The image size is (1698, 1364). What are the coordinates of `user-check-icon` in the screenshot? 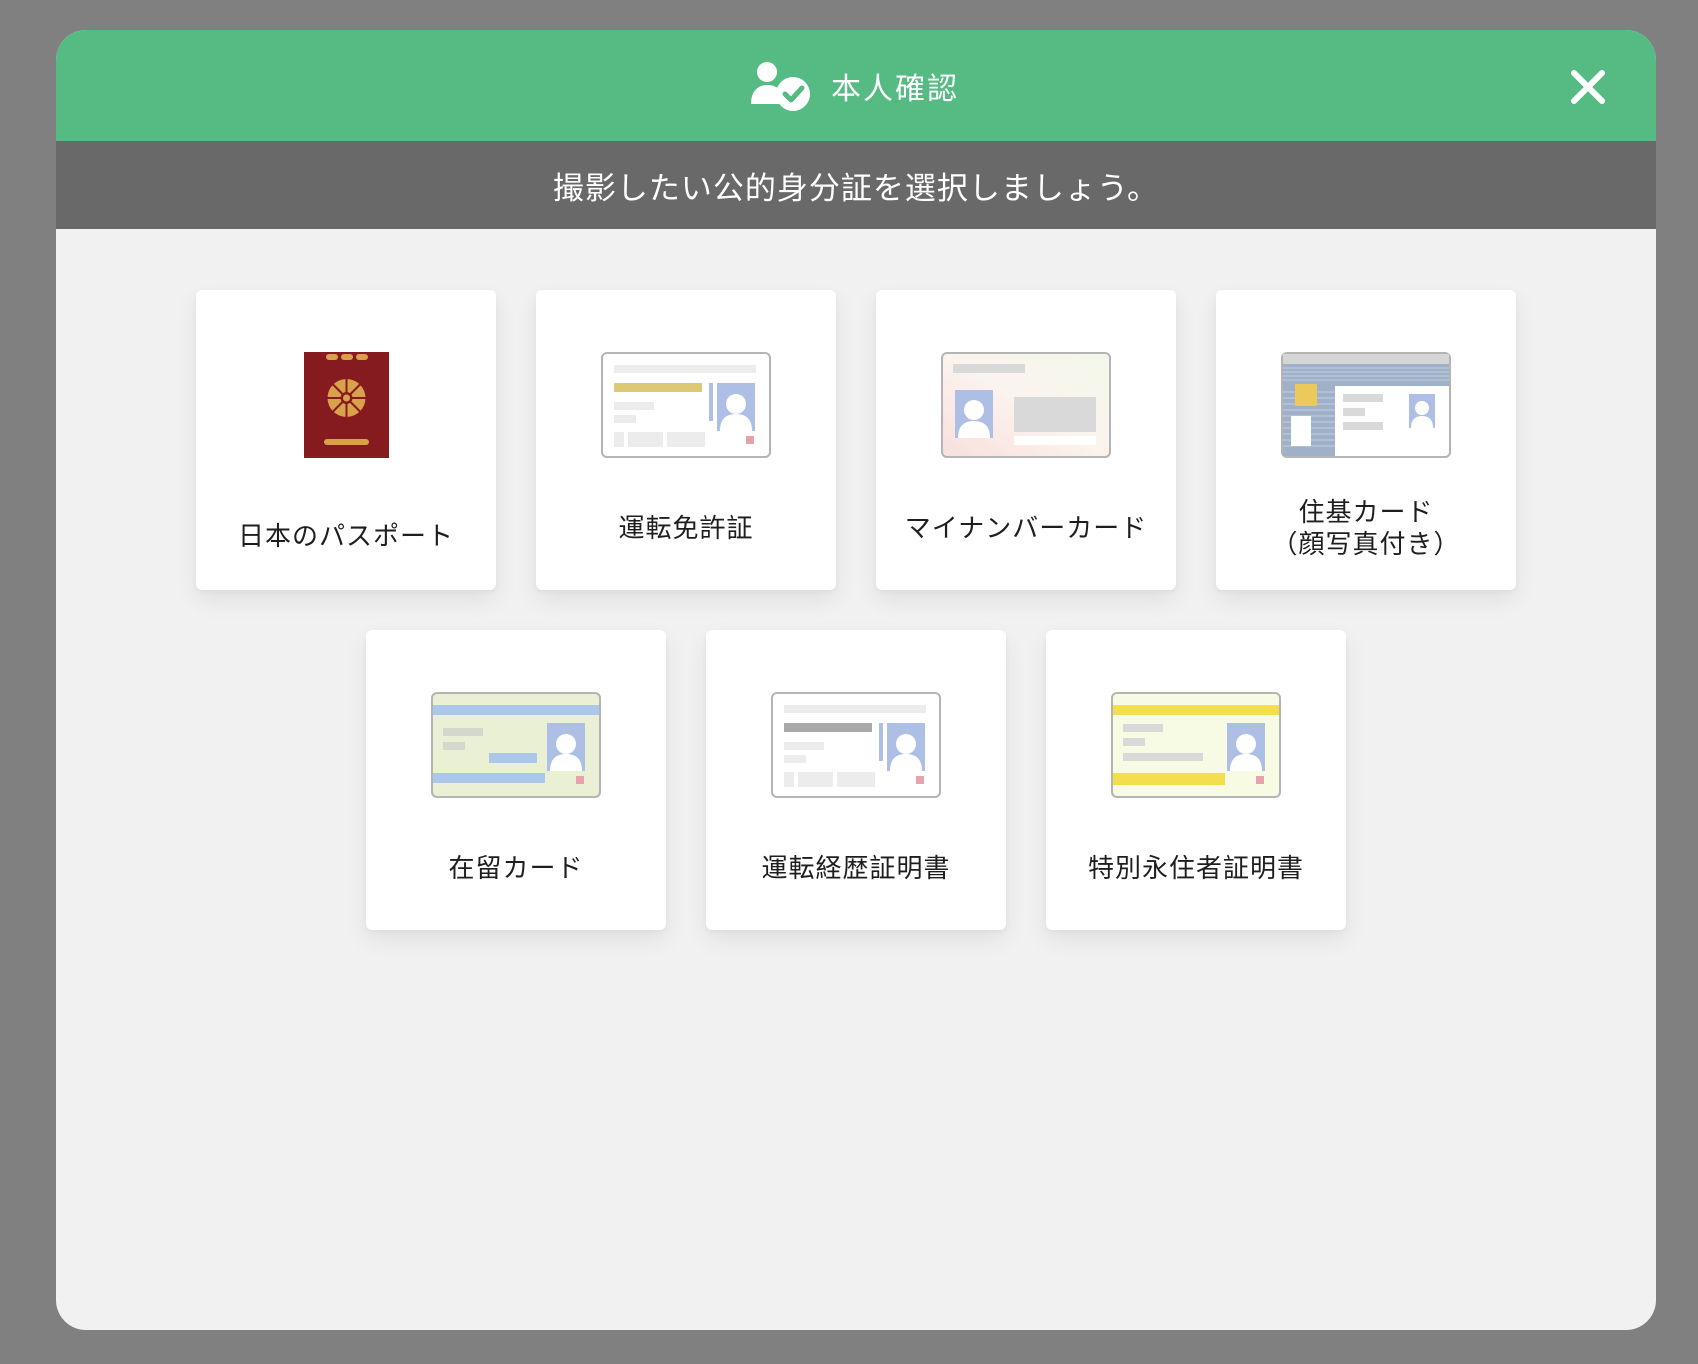 It's located at (780, 86).